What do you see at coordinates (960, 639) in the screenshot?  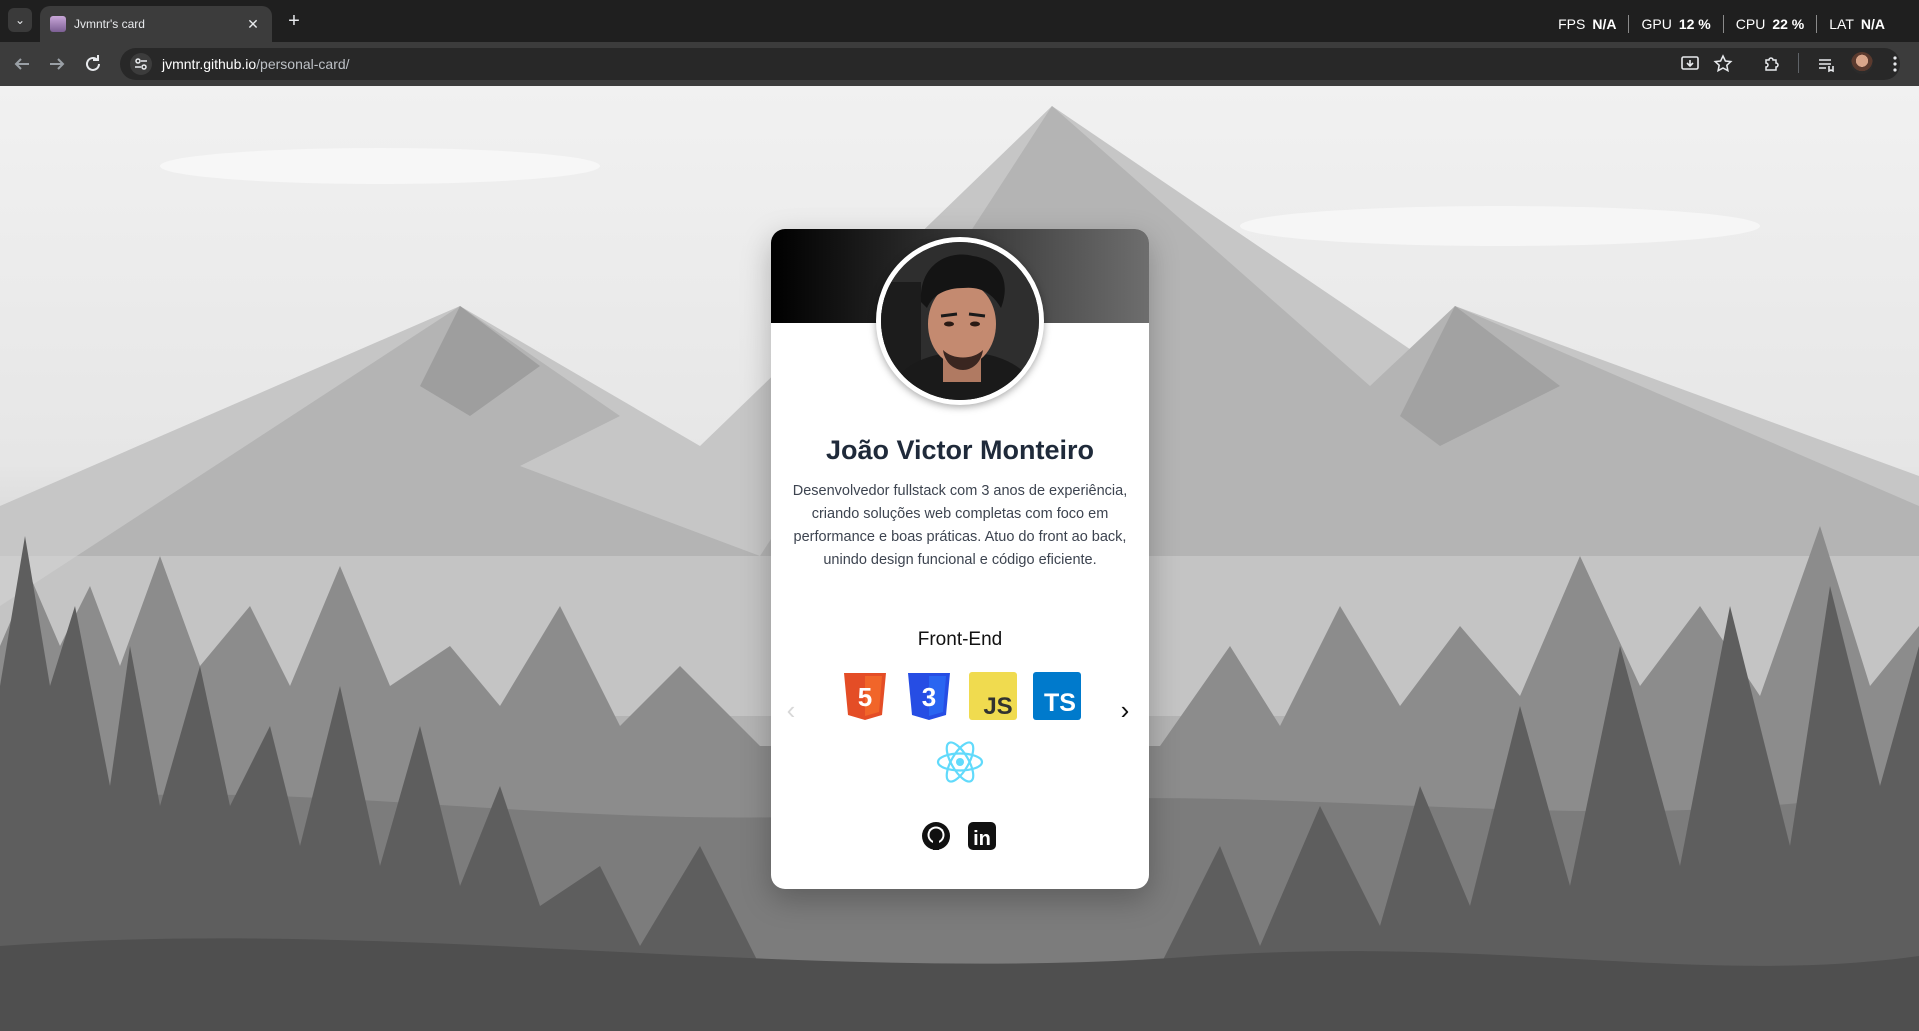 I see `skills-section-title: Front-End` at bounding box center [960, 639].